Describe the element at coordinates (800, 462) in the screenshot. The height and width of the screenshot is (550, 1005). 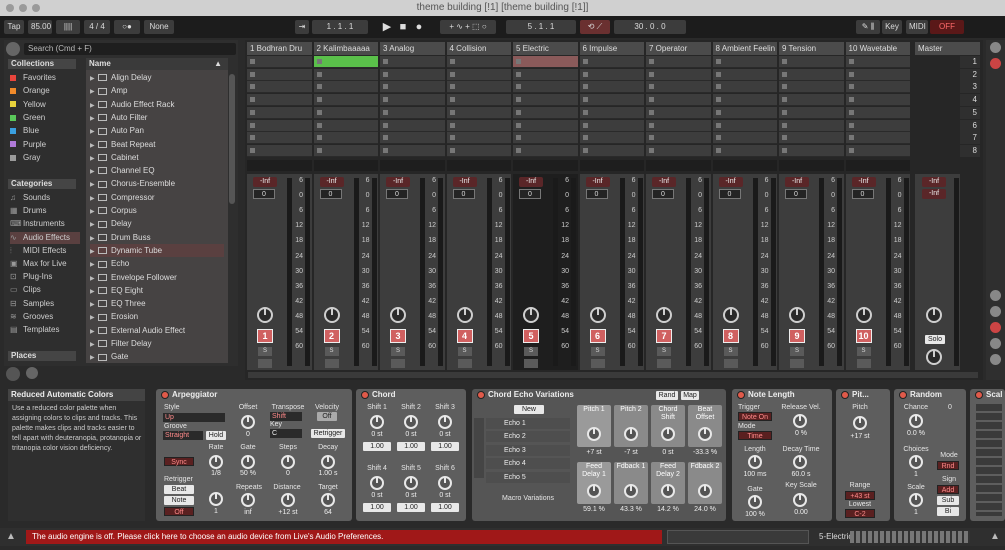
I see `decay-time-knob` at that location.